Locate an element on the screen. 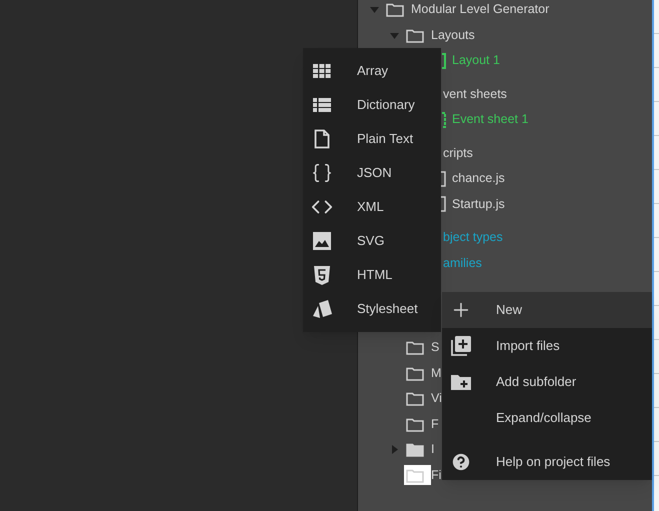  menu-item: XML is located at coordinates (372, 207).